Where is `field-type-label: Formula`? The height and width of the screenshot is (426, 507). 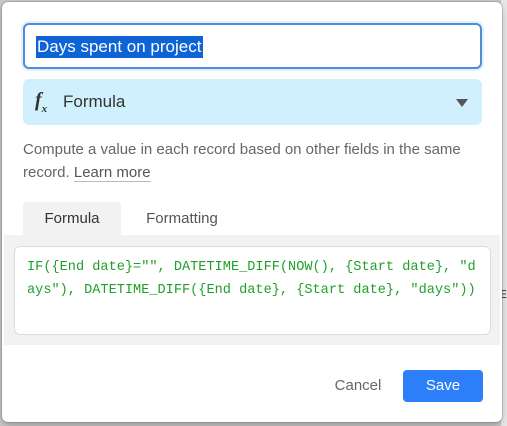
field-type-label: Formula is located at coordinates (94, 101).